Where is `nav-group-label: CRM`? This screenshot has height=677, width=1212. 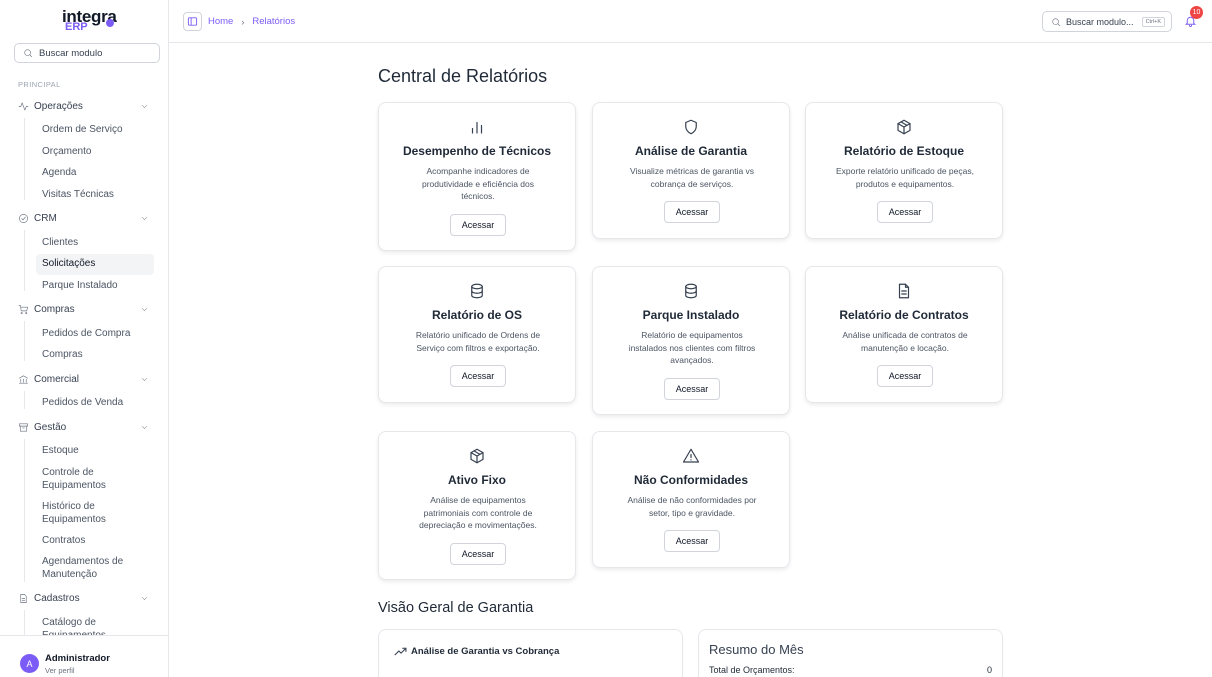 nav-group-label: CRM is located at coordinates (45, 218).